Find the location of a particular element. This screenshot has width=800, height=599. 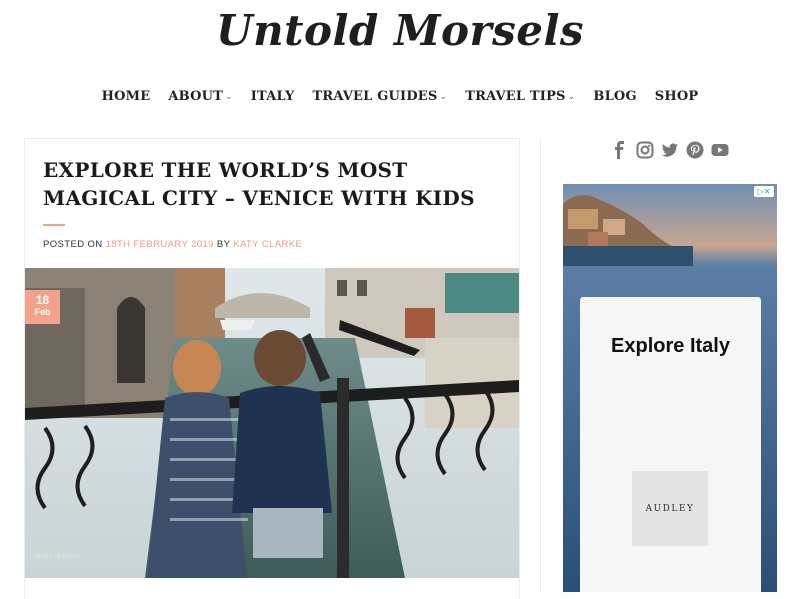

nav-item-blog: BLOG is located at coordinates (614, 96).